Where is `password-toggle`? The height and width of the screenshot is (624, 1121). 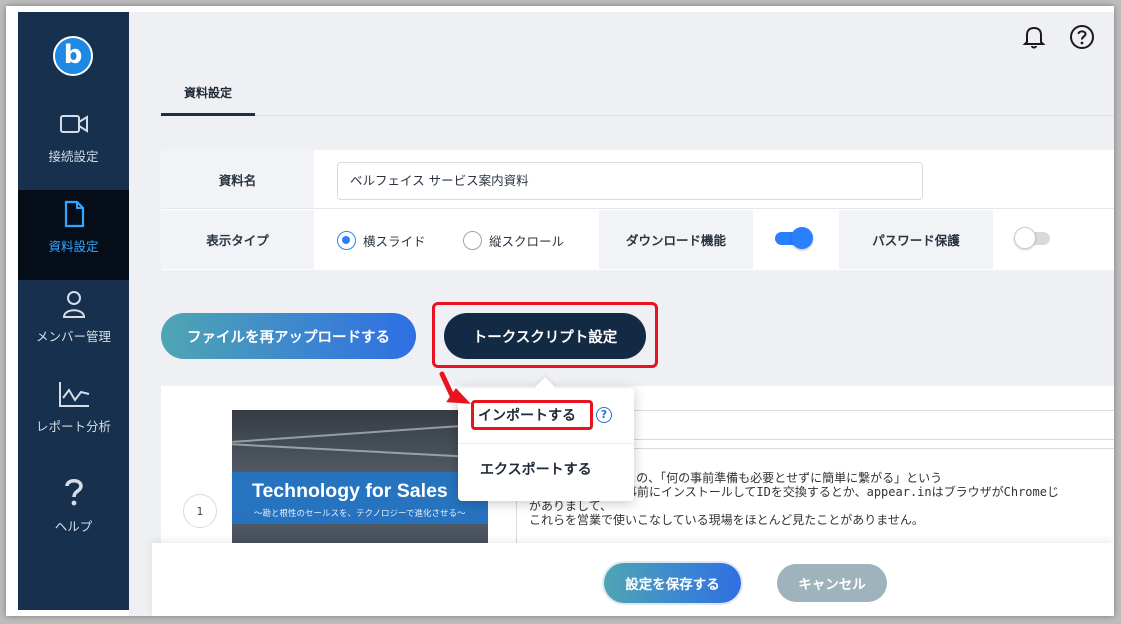 password-toggle is located at coordinates (1033, 238).